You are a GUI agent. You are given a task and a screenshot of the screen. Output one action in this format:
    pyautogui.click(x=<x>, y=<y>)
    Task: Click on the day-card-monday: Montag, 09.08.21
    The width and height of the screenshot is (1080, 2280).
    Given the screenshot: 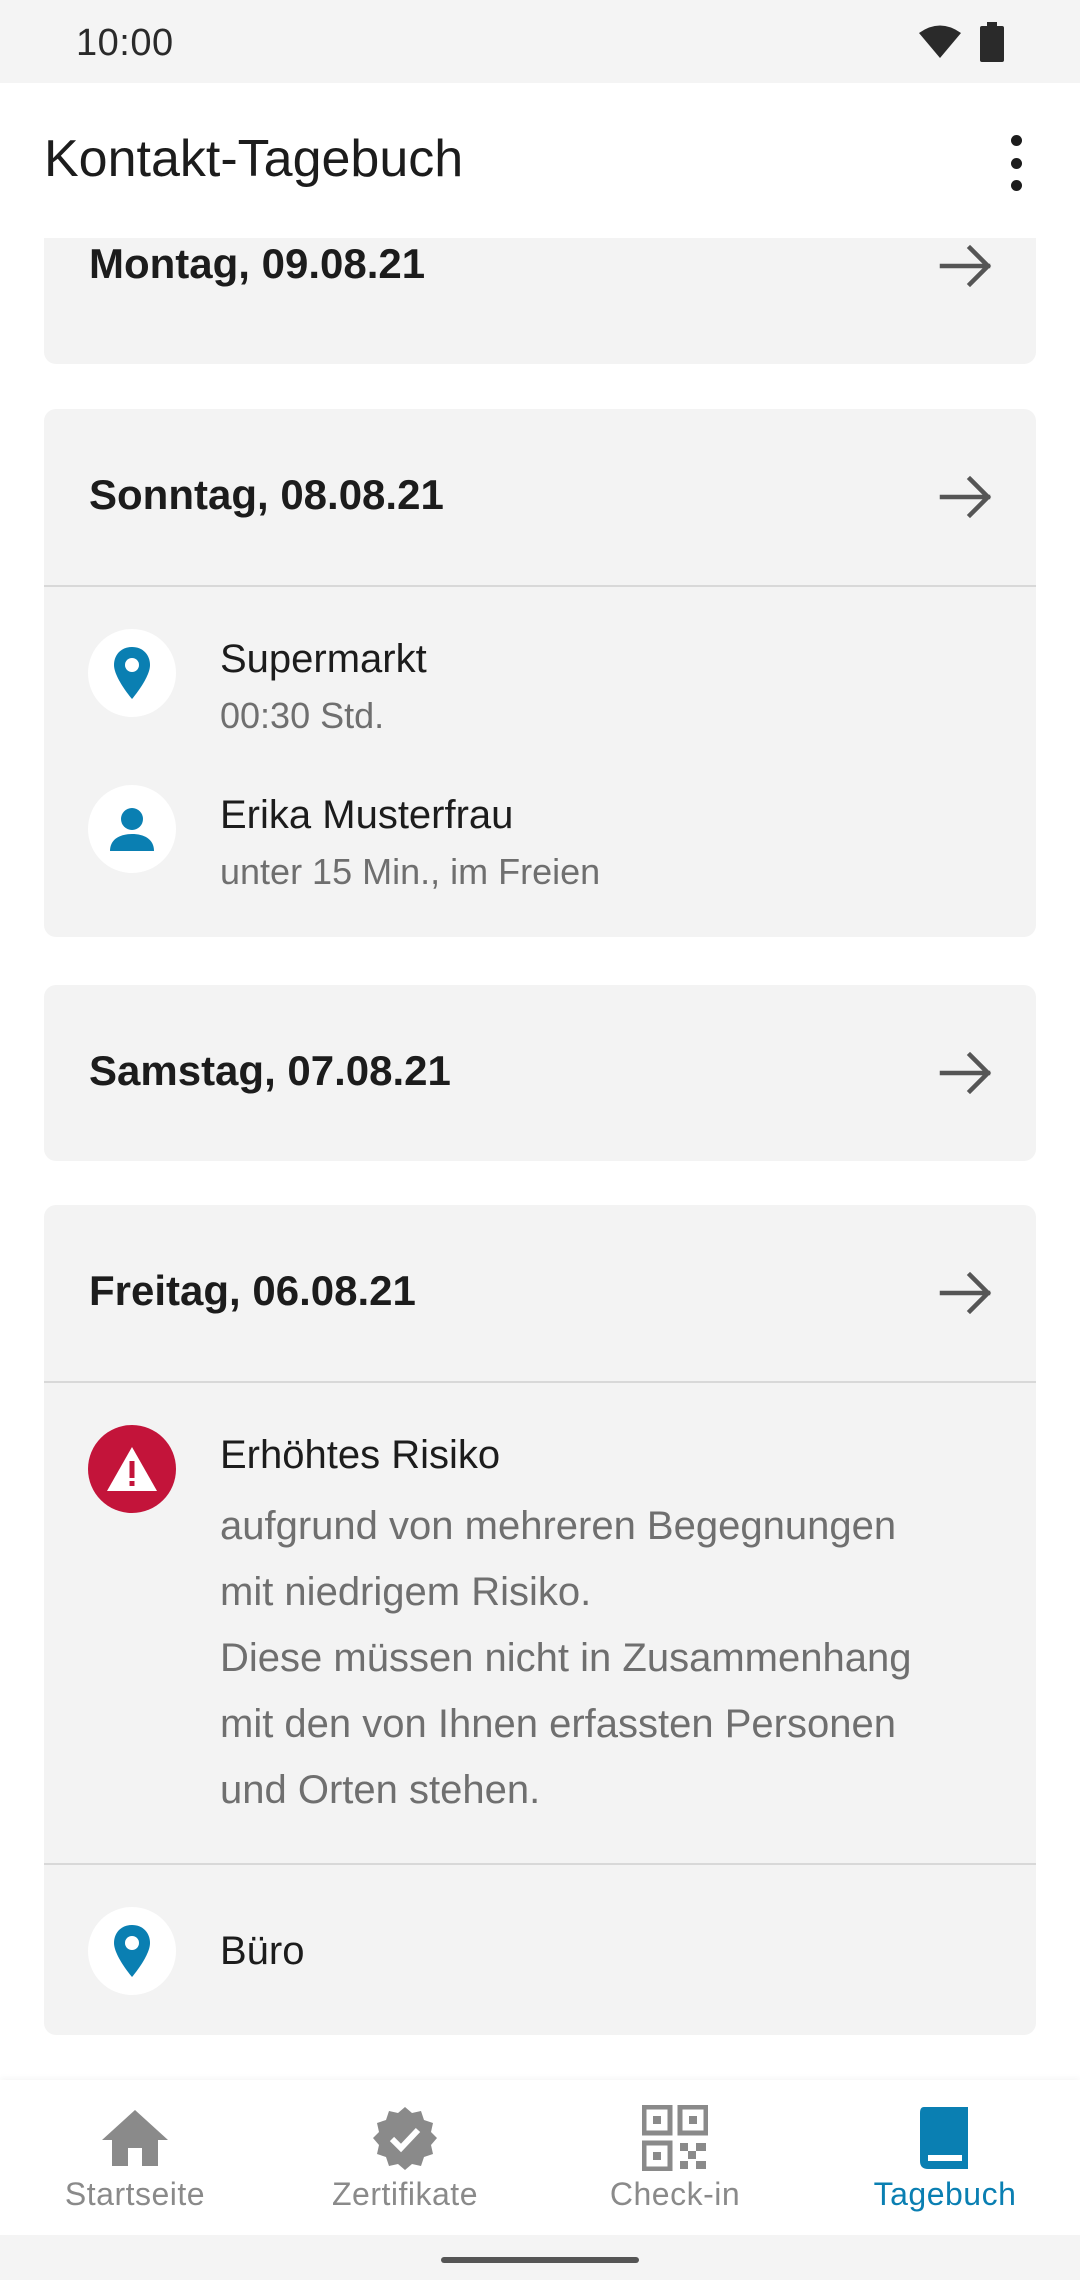 What is the action you would take?
    pyautogui.click(x=540, y=301)
    